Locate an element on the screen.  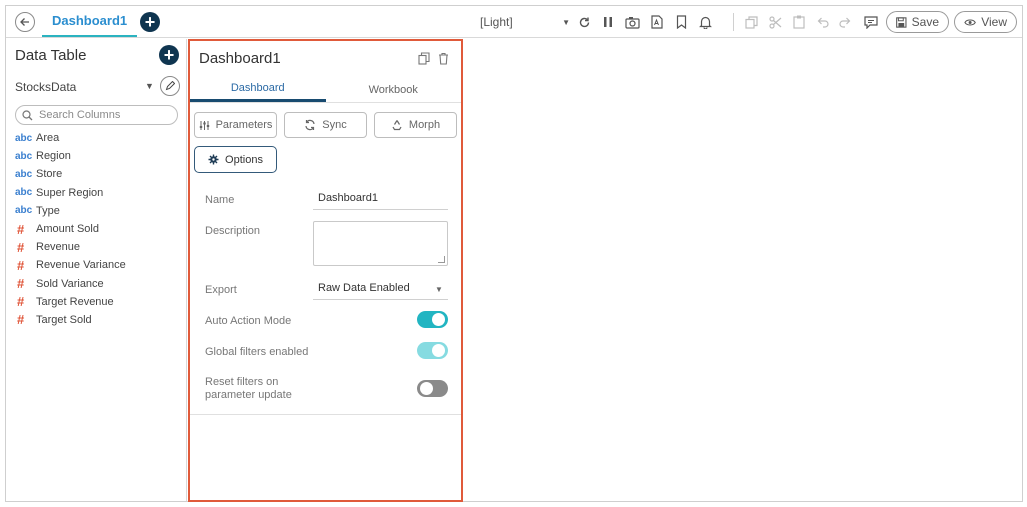
reset-filters-toggle is located at coordinates (432, 388).